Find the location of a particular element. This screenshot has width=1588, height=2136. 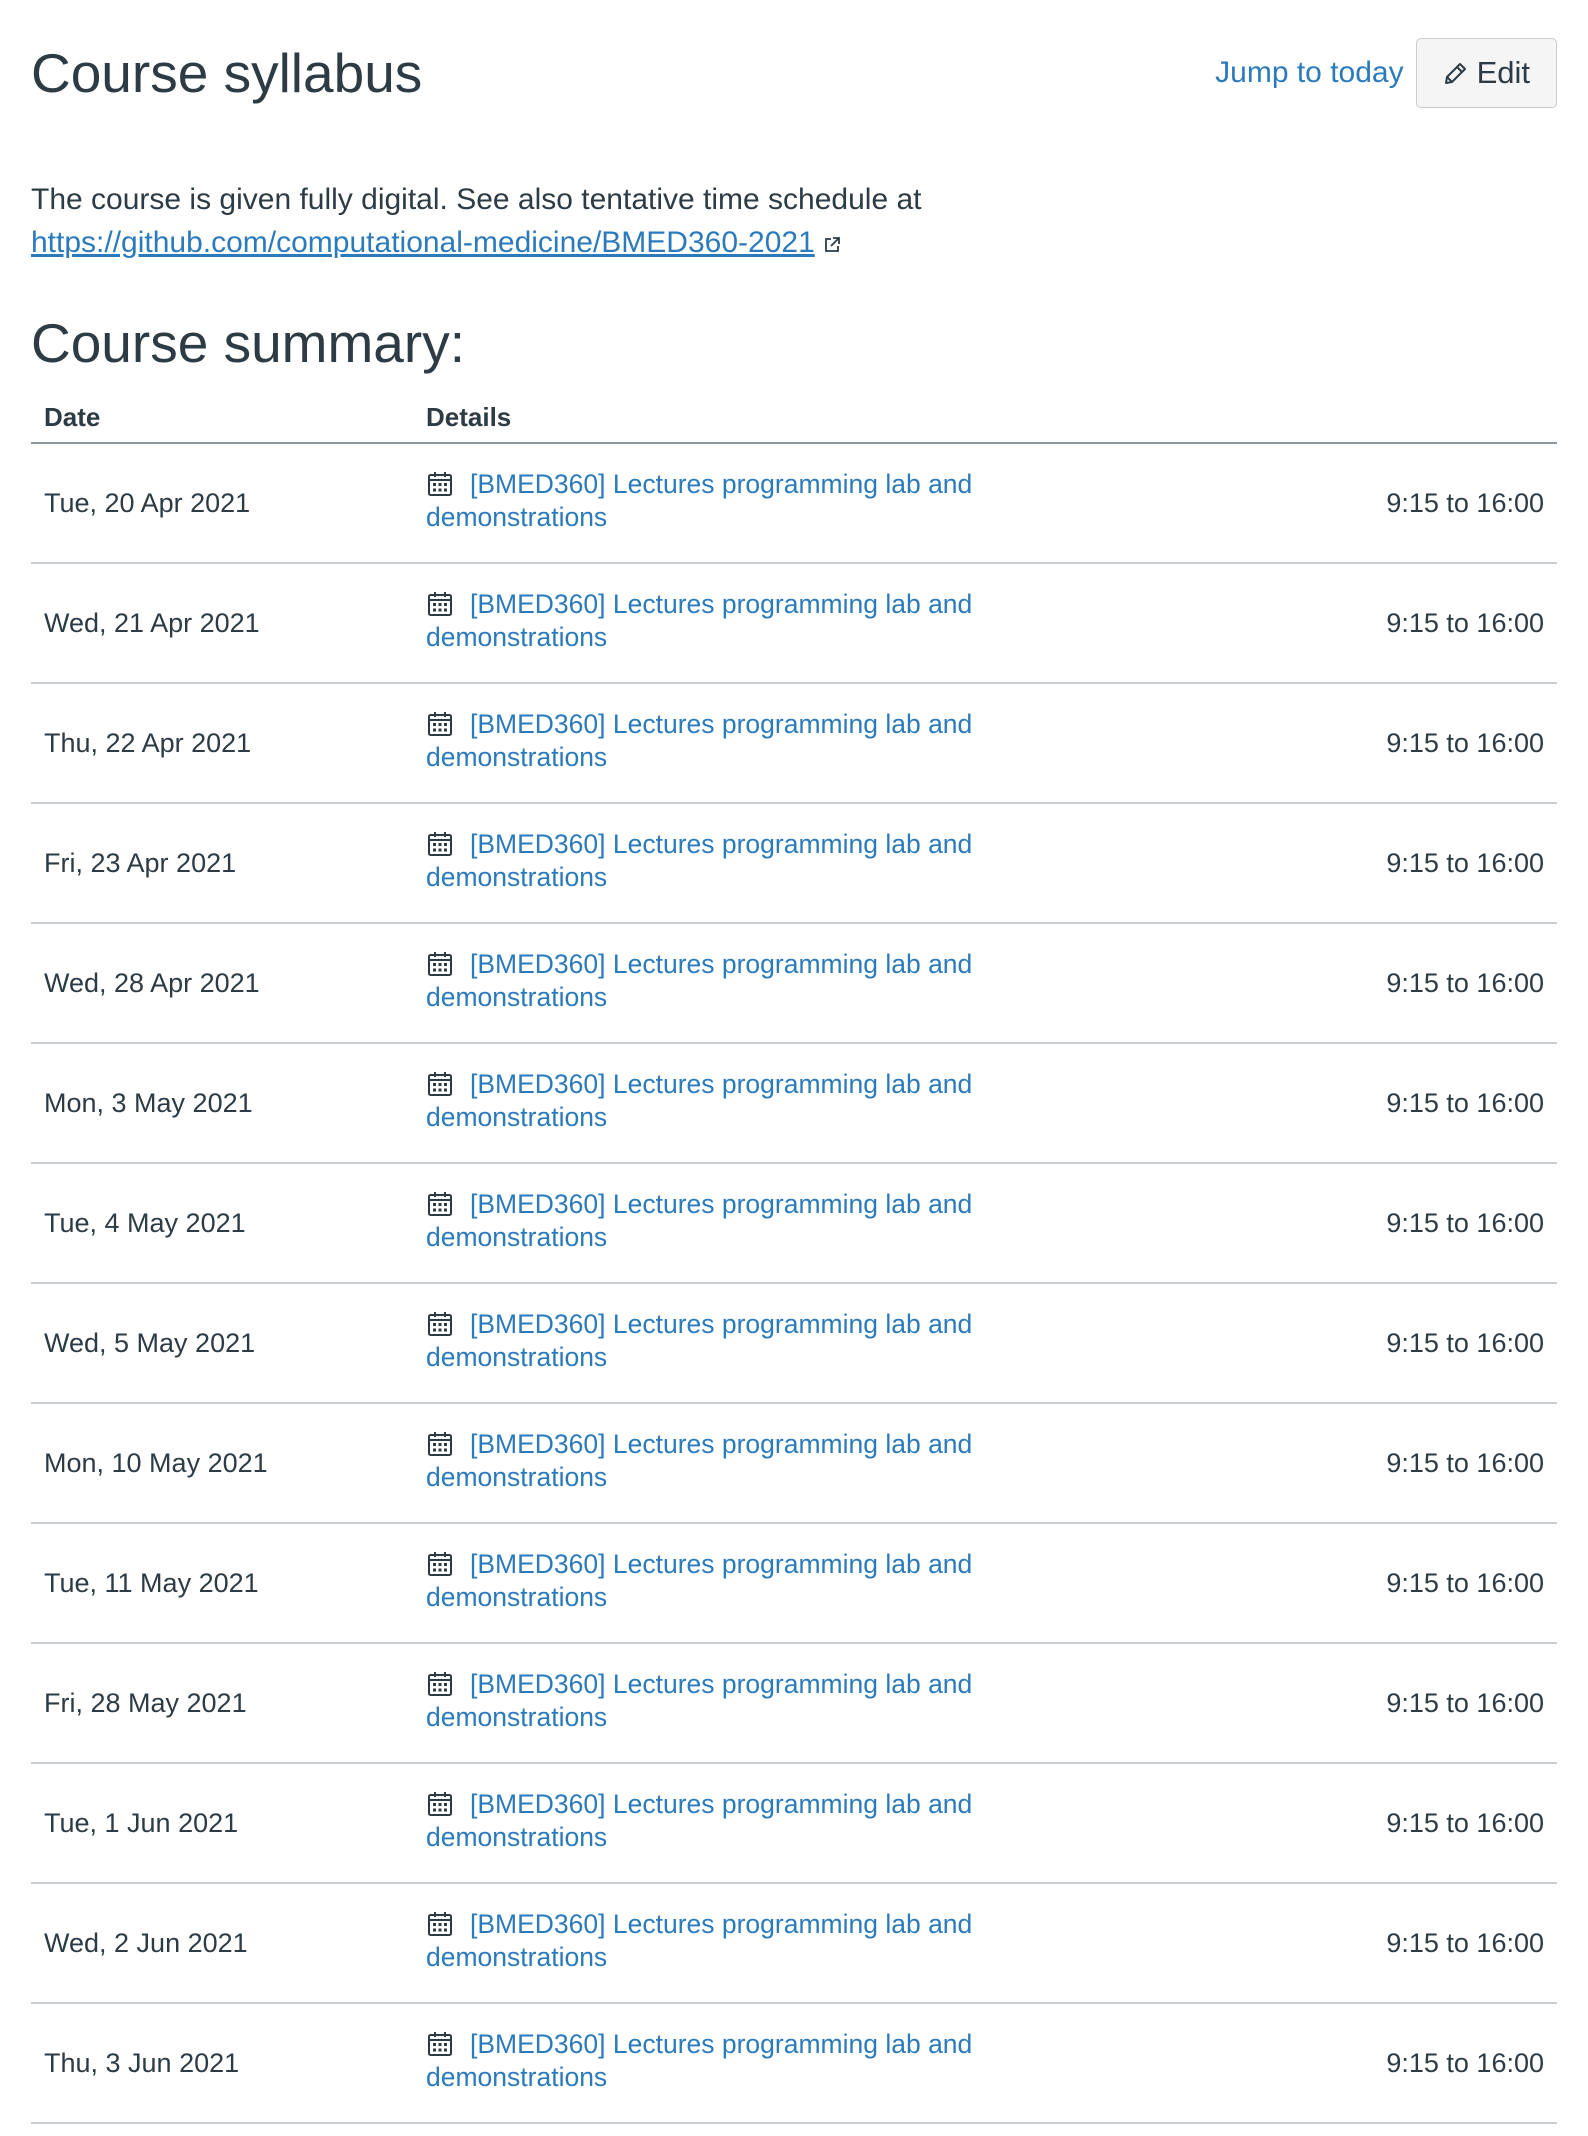

column-header-date: Date is located at coordinates (72, 417).